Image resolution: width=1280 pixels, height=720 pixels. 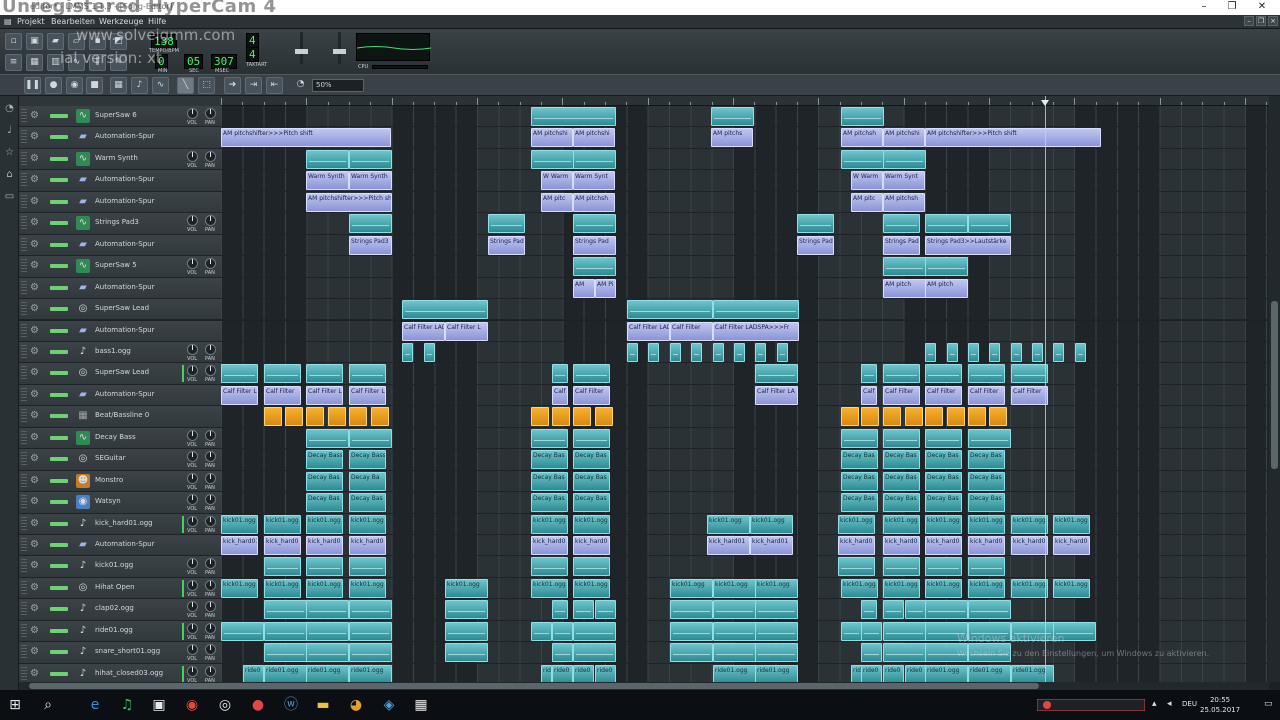 What do you see at coordinates (904, 181) in the screenshot?
I see `automation-pattern: Warm Synt` at bounding box center [904, 181].